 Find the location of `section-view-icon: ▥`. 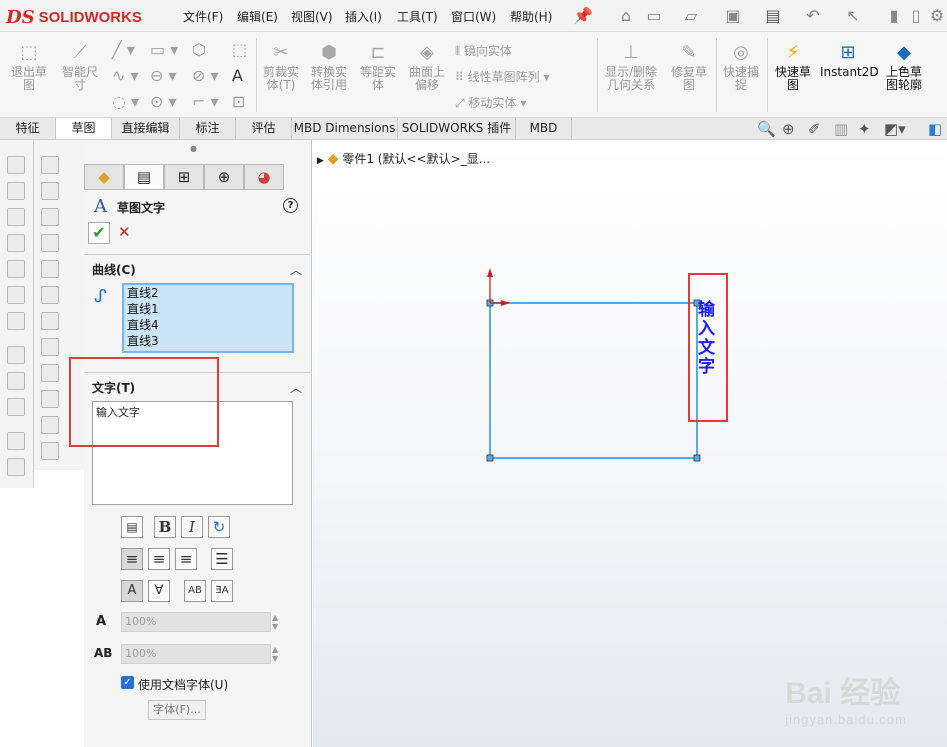

section-view-icon: ▥ is located at coordinates (841, 129).